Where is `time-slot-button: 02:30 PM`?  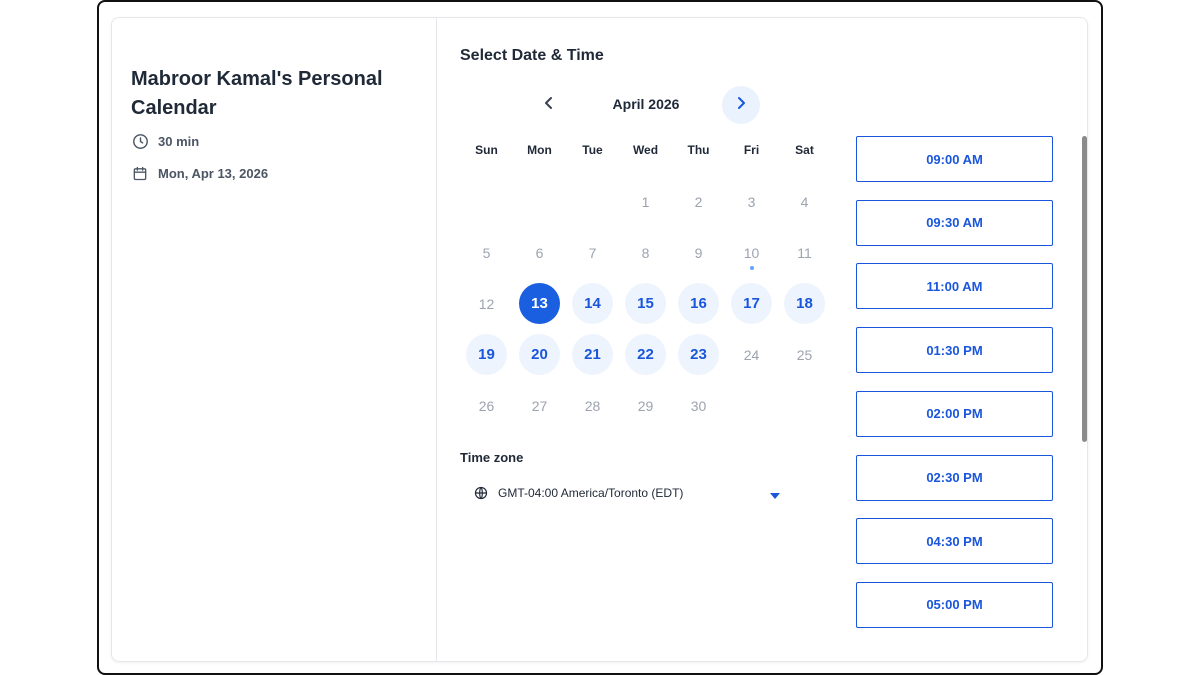
time-slot-button: 02:30 PM is located at coordinates (954, 477).